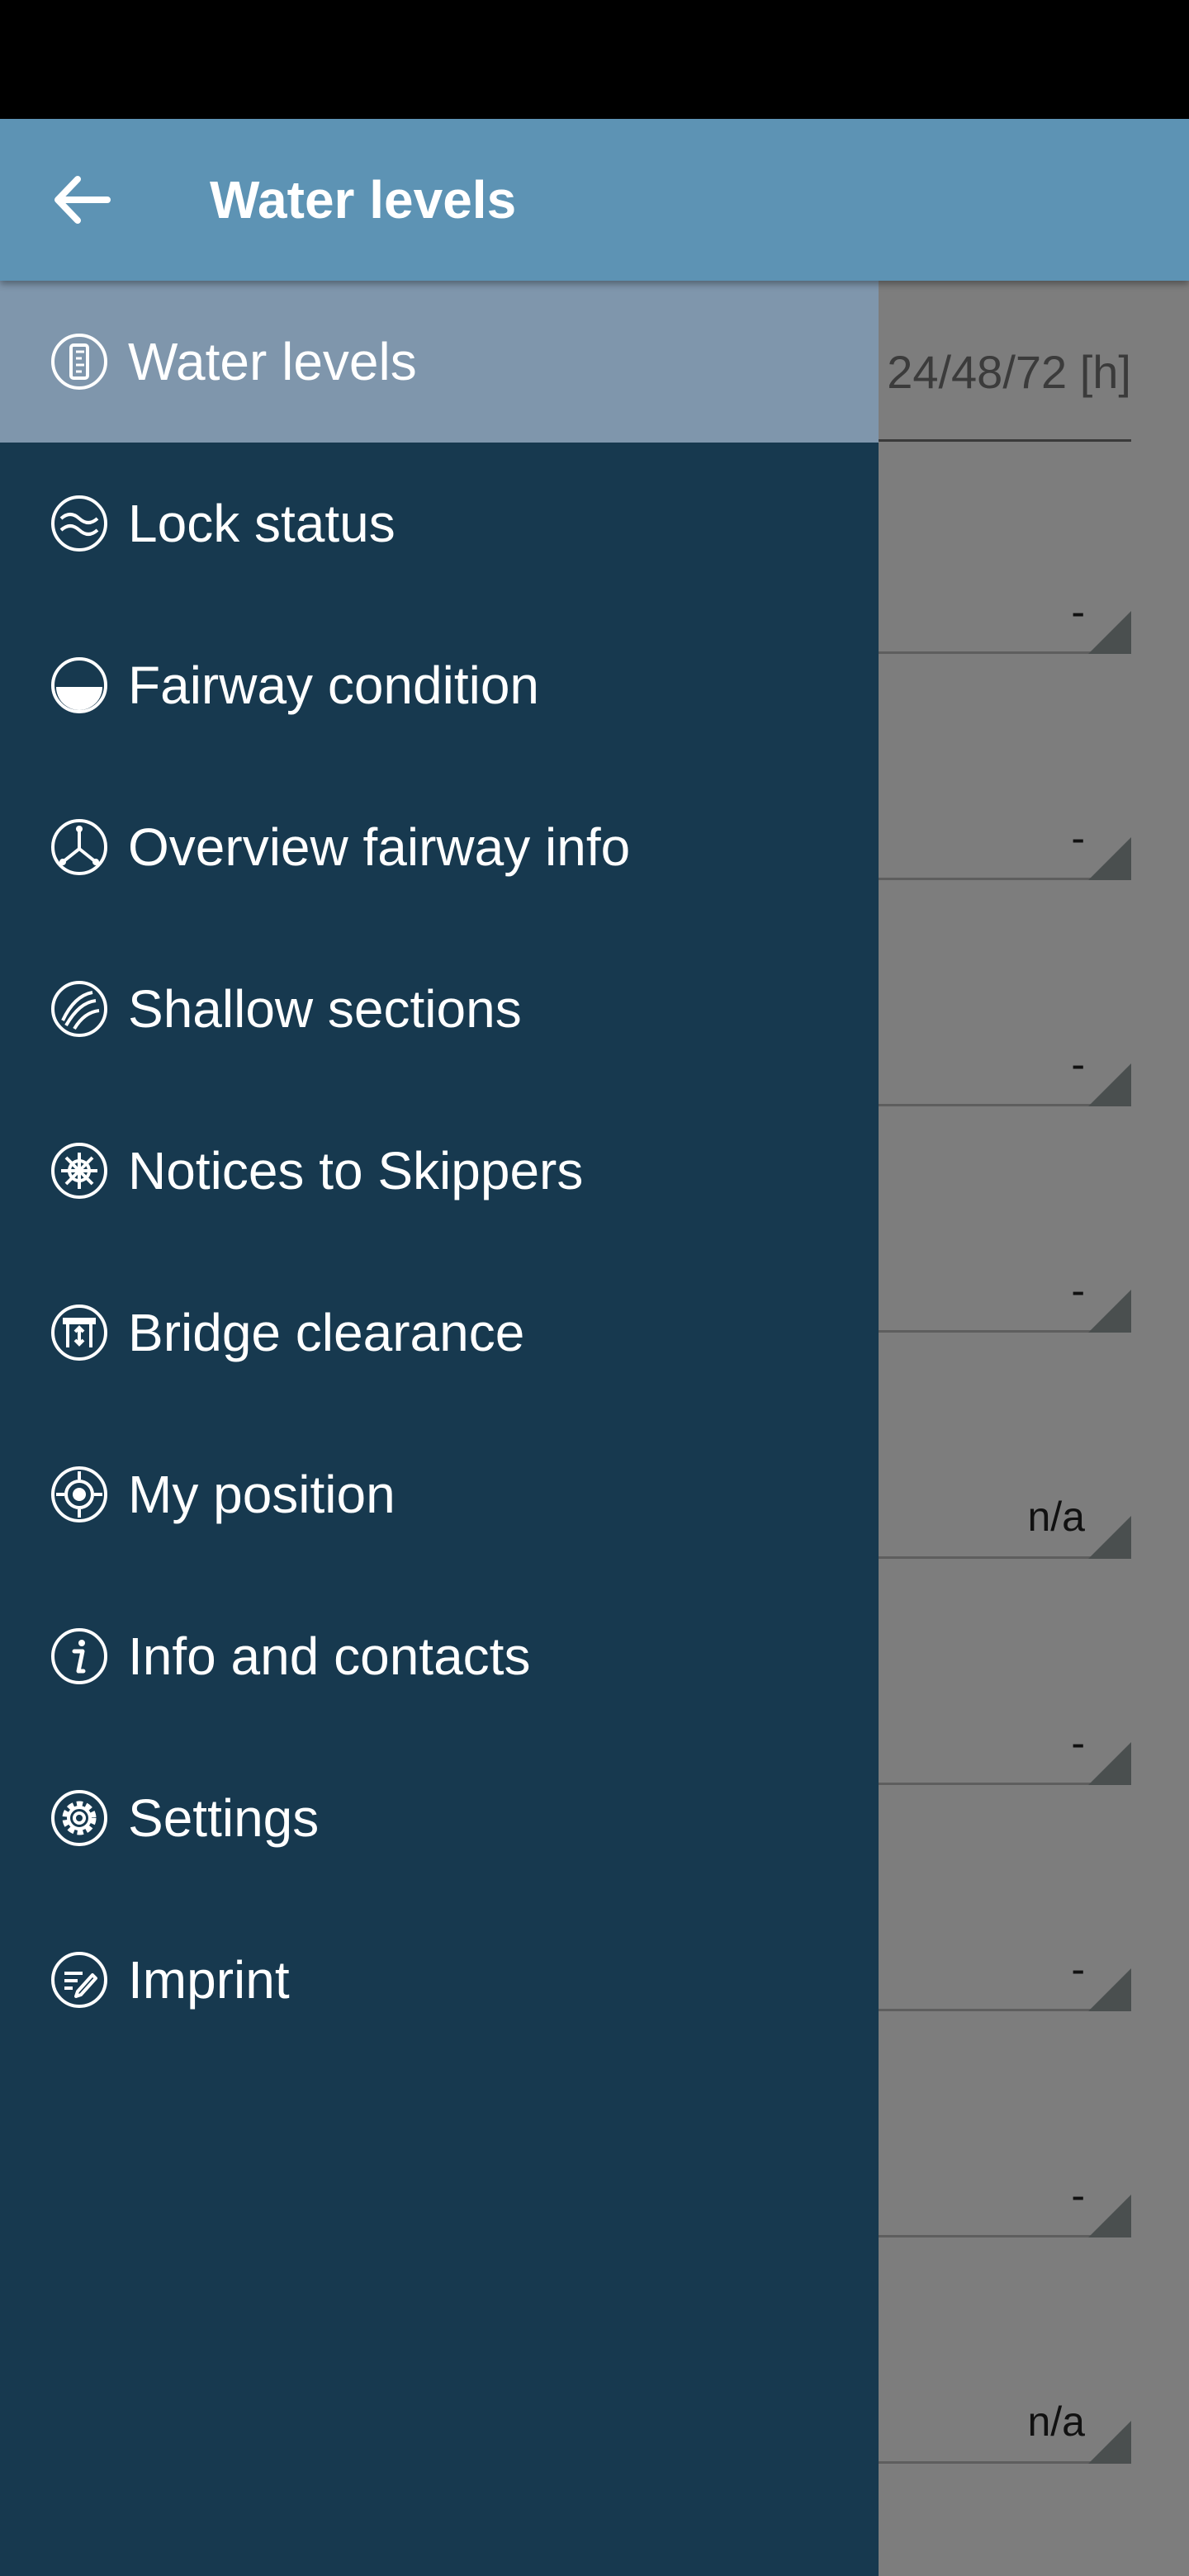 This screenshot has height=2576, width=1189. What do you see at coordinates (79, 1009) in the screenshot?
I see `sandbank-icon` at bounding box center [79, 1009].